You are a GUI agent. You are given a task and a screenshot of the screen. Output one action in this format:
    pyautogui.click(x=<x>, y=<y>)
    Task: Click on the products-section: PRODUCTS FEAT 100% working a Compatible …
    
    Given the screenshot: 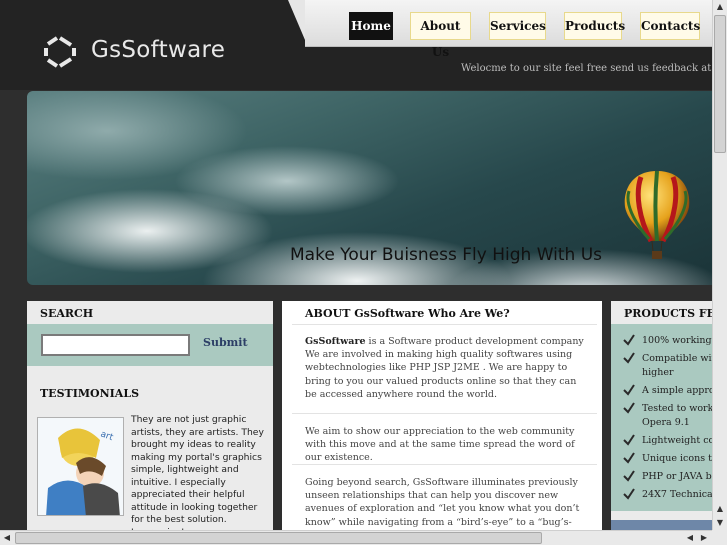 What is the action you would take?
    pyautogui.click(x=661, y=415)
    